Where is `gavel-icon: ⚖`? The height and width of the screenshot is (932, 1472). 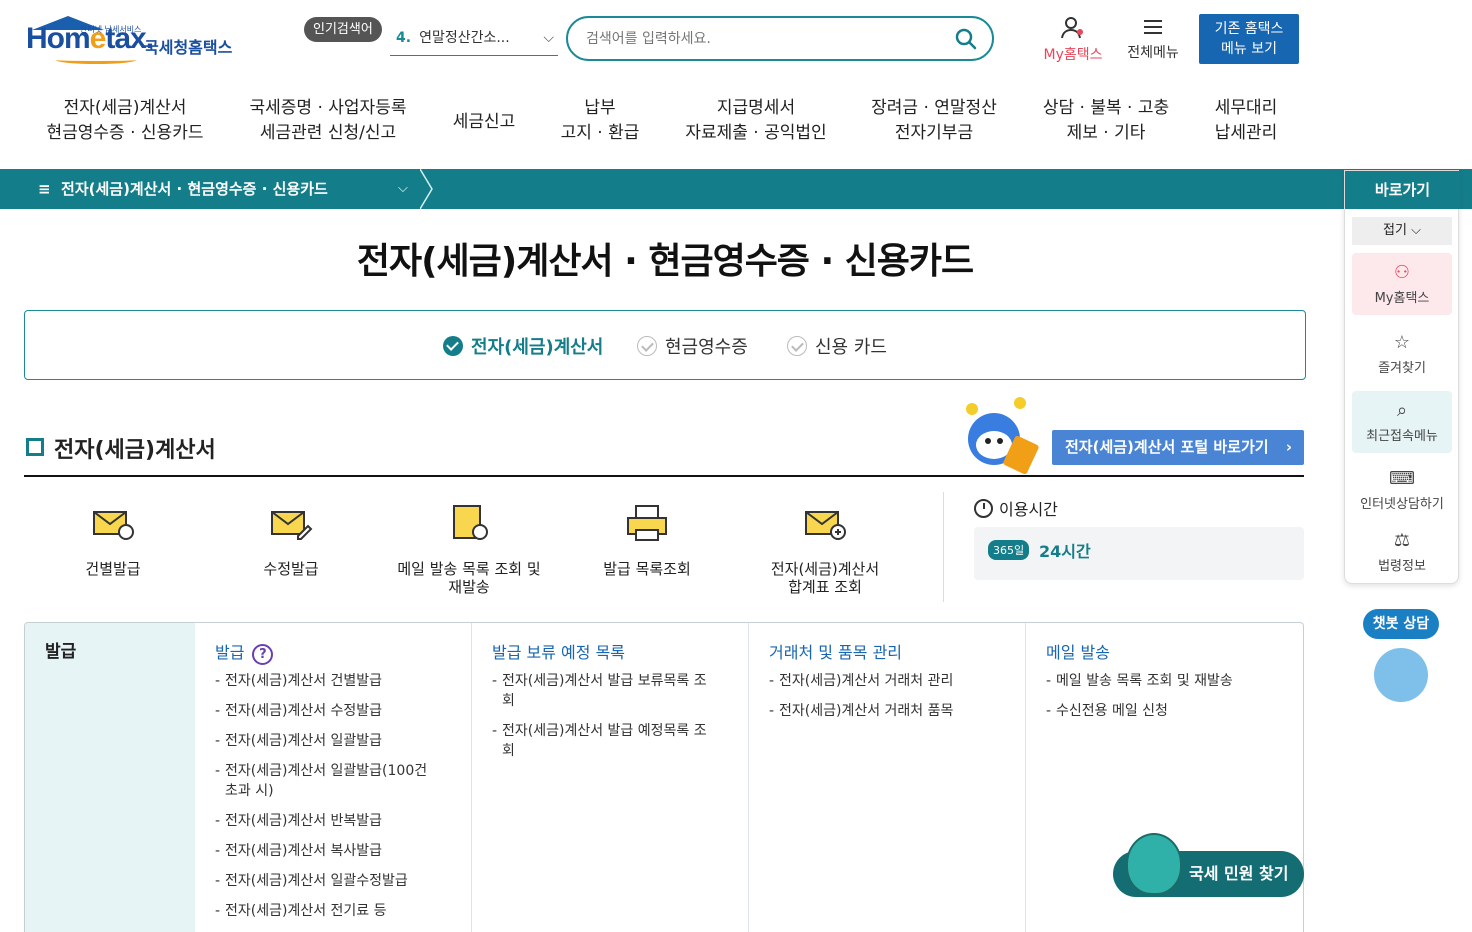
gavel-icon: ⚖ is located at coordinates (1402, 540).